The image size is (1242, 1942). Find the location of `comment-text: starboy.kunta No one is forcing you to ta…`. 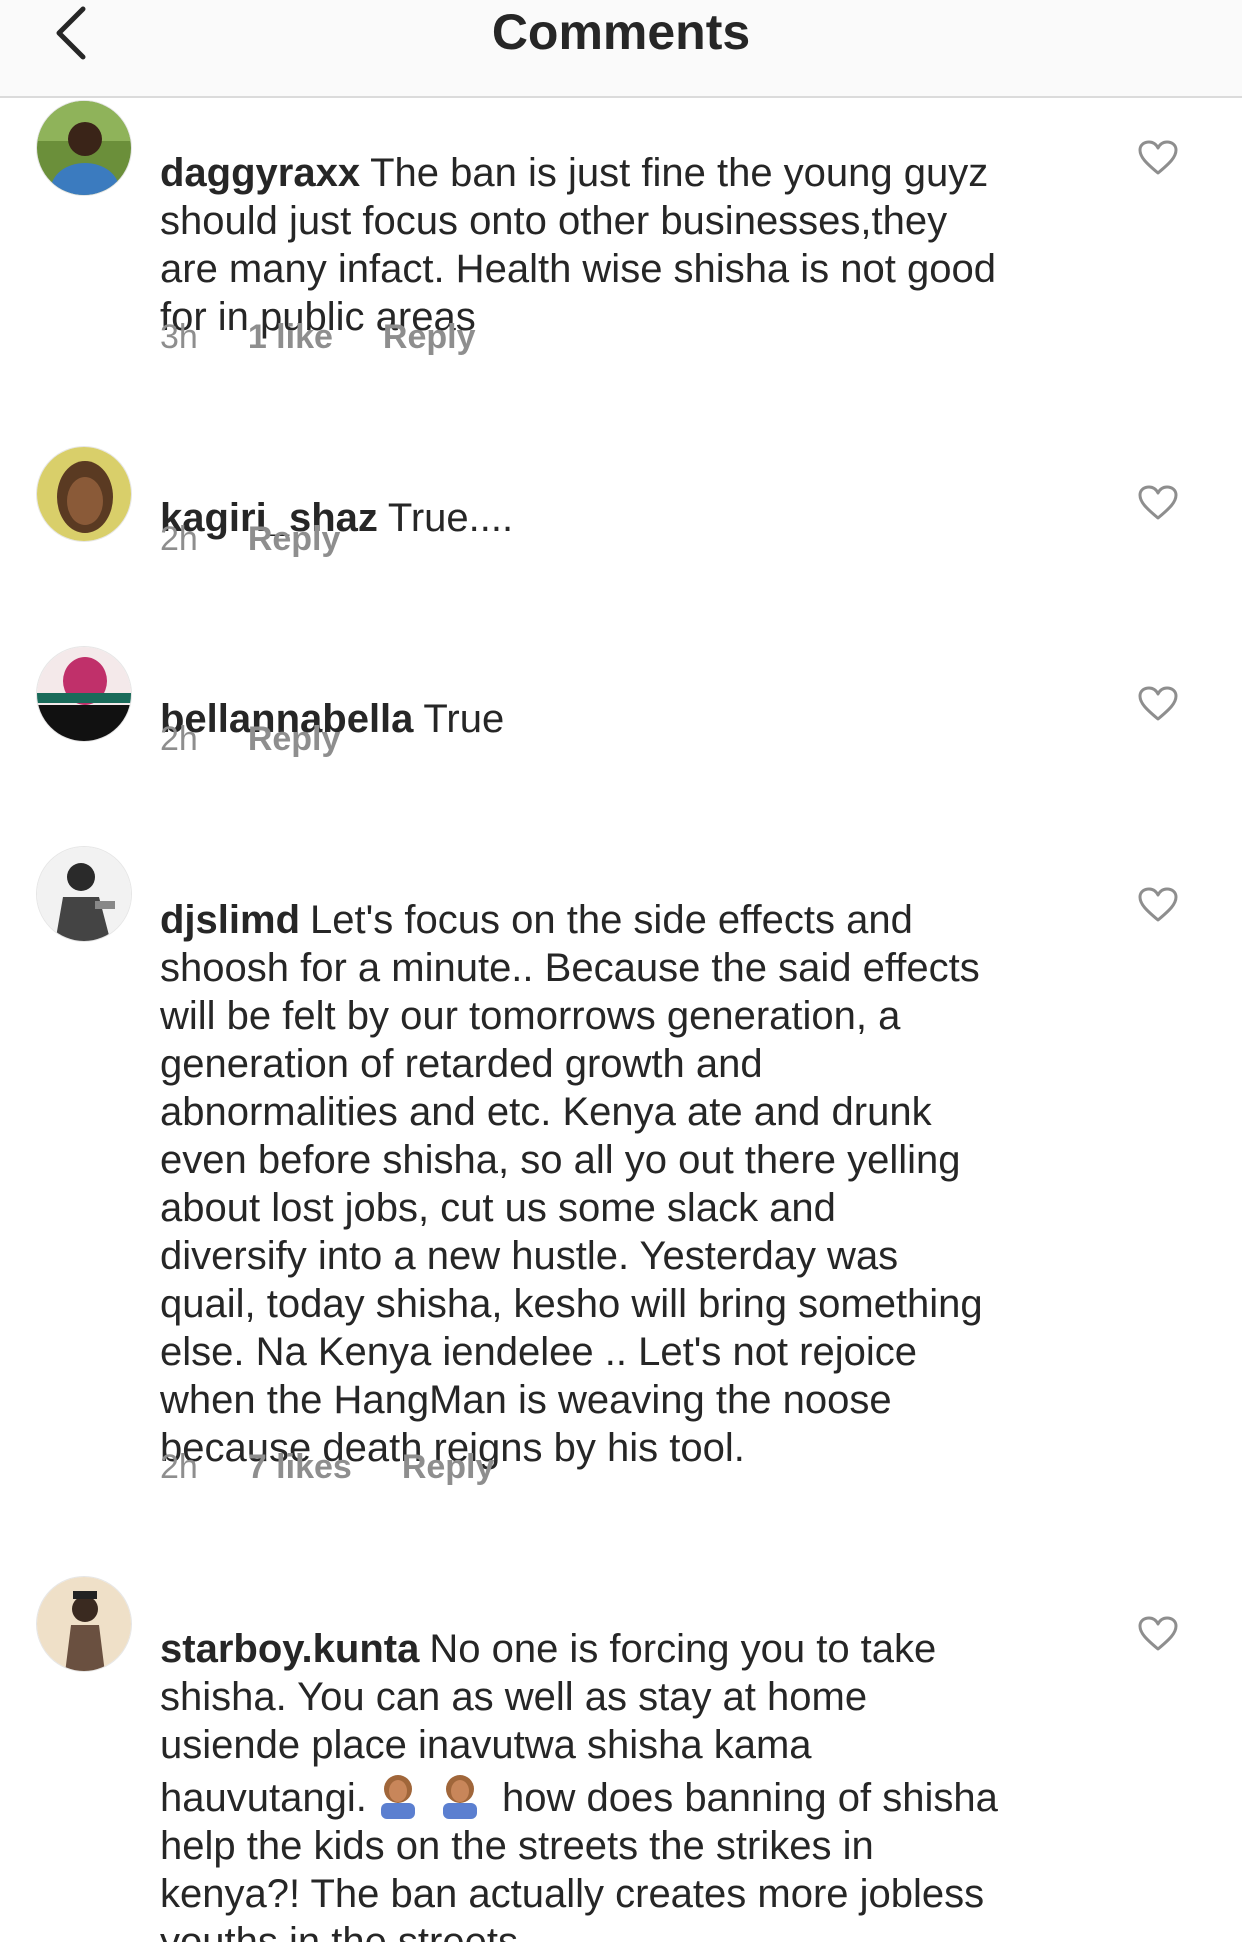

comment-text: starboy.kunta No one is forcing you to ta… is located at coordinates (620, 1759).